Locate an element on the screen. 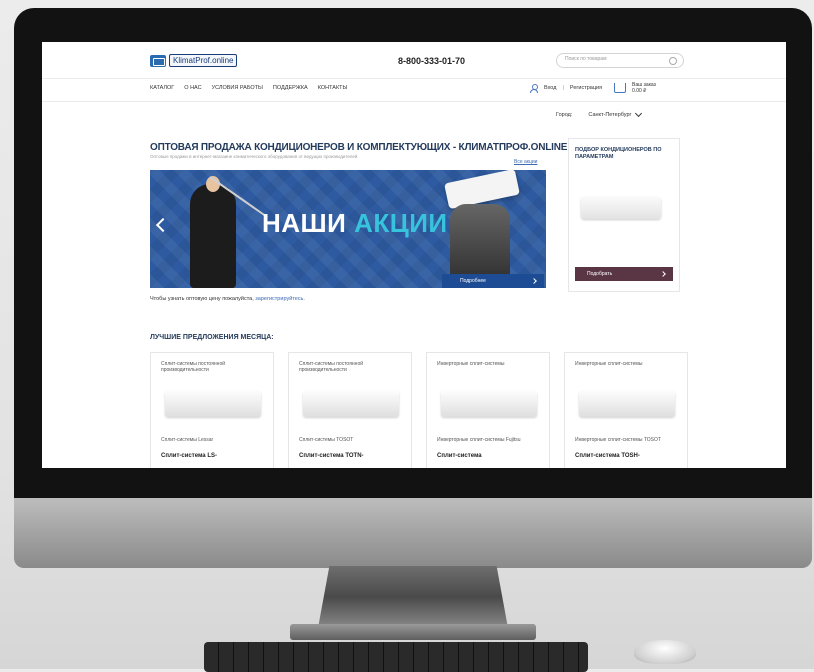 Image resolution: width=814 pixels, height=672 pixels. city-value: Санкт-Петербург is located at coordinates (610, 115).